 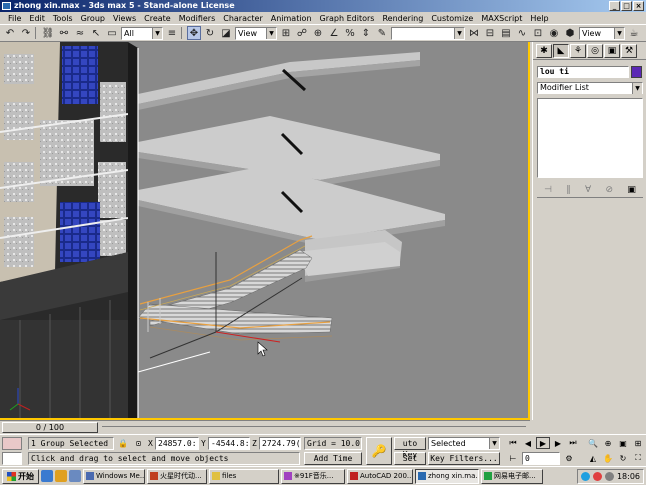 I want to click on motion-tab-icon: ◎, so click(x=595, y=51).